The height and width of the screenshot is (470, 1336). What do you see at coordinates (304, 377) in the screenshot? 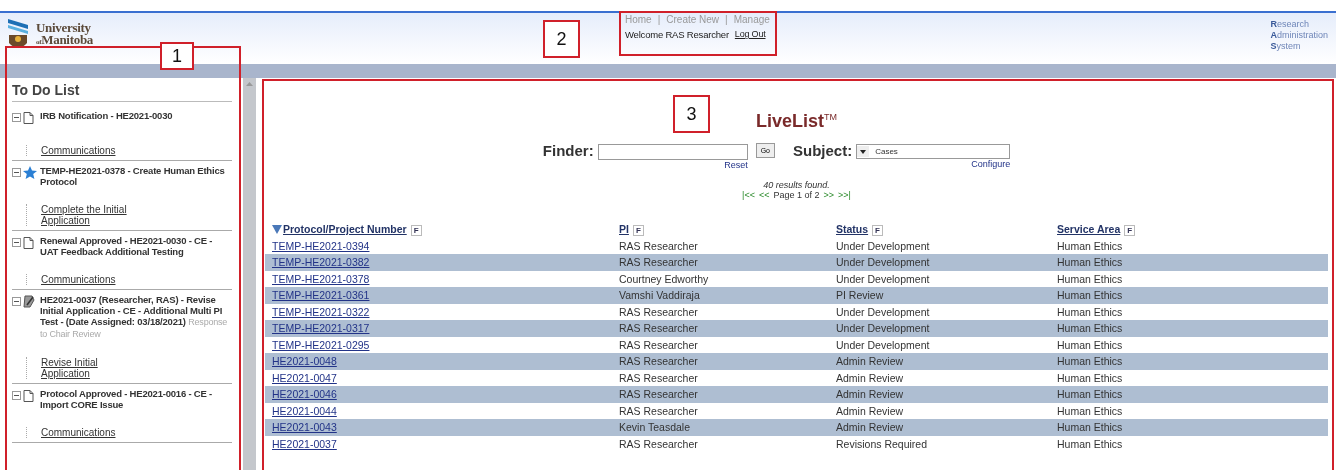
I see `protocol-link: HE2021-0047` at bounding box center [304, 377].